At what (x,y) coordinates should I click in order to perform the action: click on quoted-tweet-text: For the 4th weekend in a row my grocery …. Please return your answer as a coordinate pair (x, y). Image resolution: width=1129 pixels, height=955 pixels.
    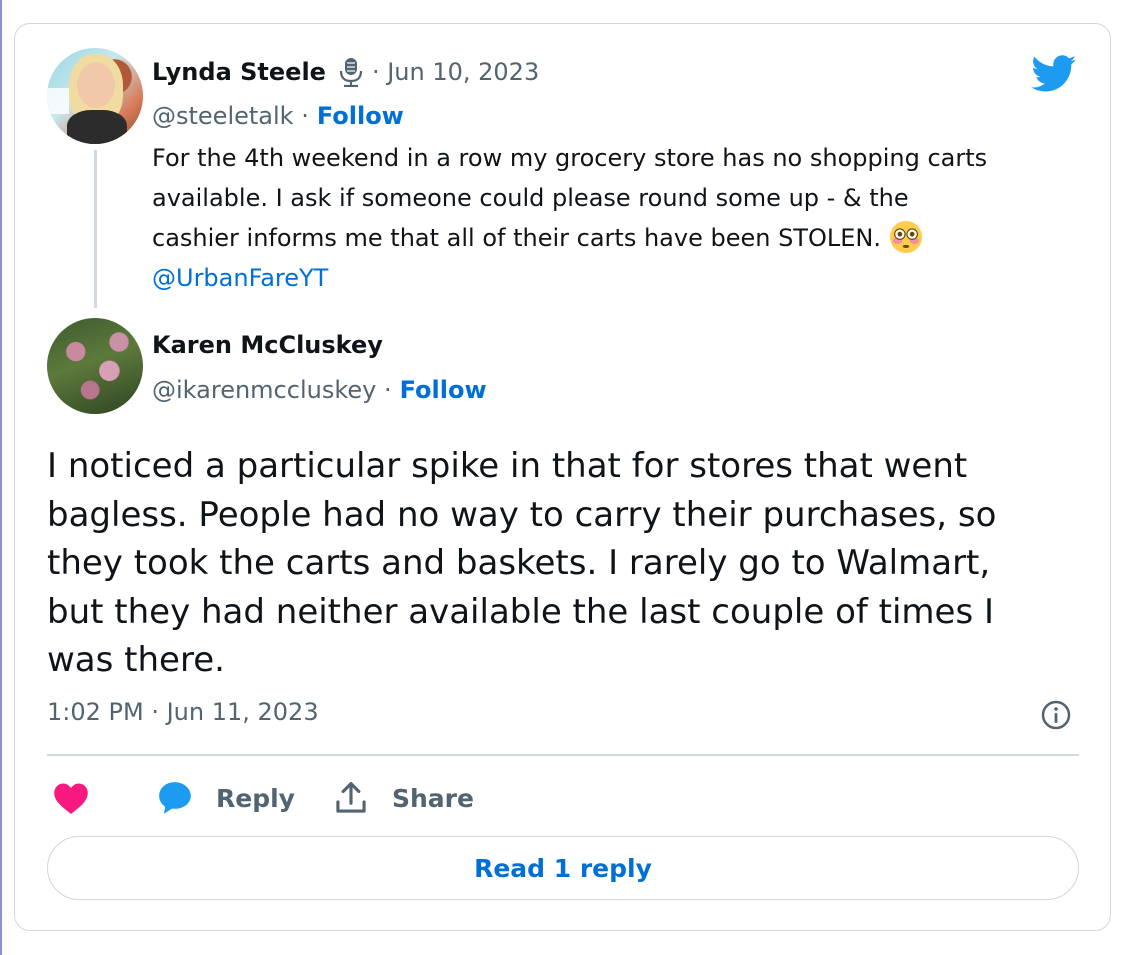
    Looking at the image, I should click on (622, 218).